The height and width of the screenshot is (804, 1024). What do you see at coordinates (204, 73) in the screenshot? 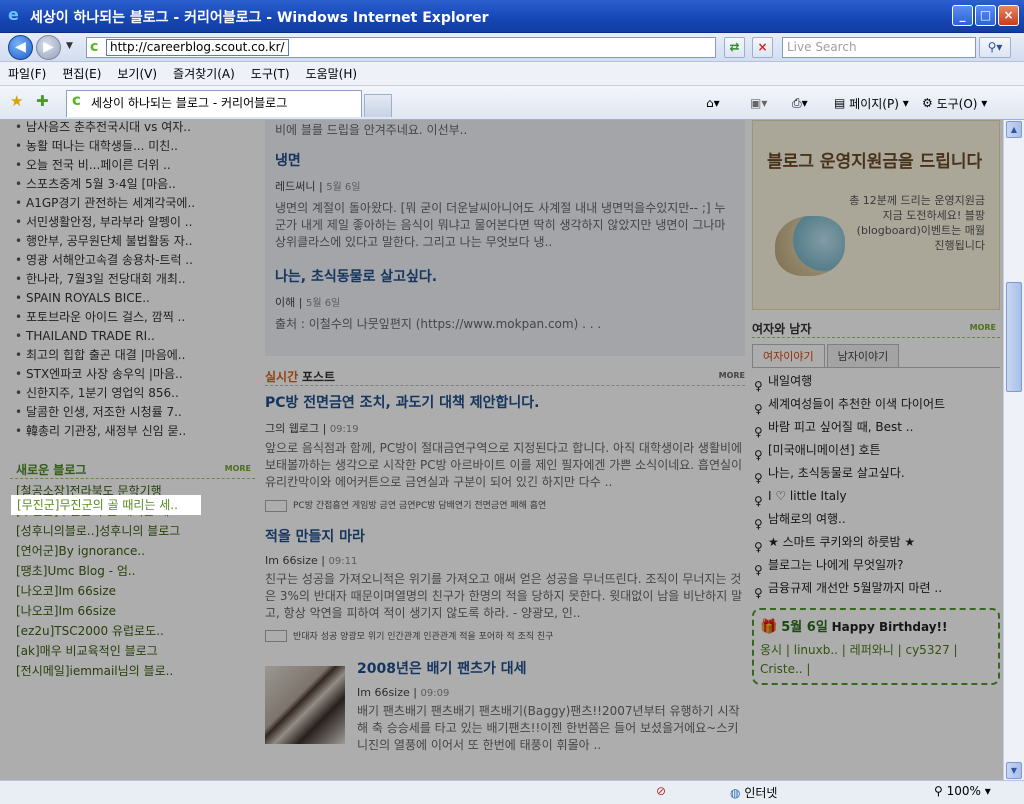
I see `menu-favorites: 즐겨찾기(A)` at bounding box center [204, 73].